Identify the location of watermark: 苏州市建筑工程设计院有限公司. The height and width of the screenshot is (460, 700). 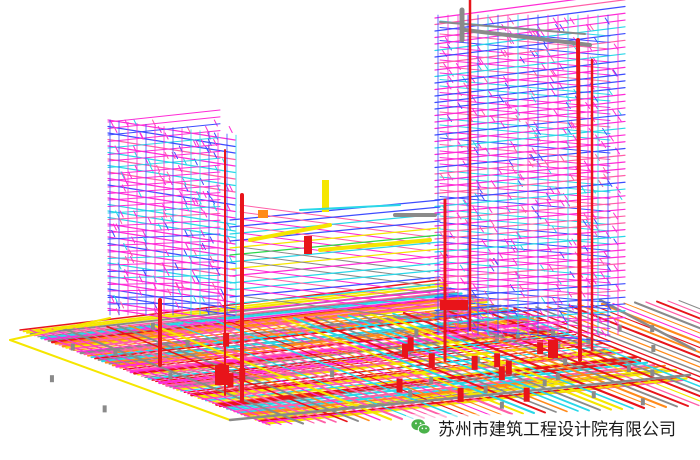
(543, 427).